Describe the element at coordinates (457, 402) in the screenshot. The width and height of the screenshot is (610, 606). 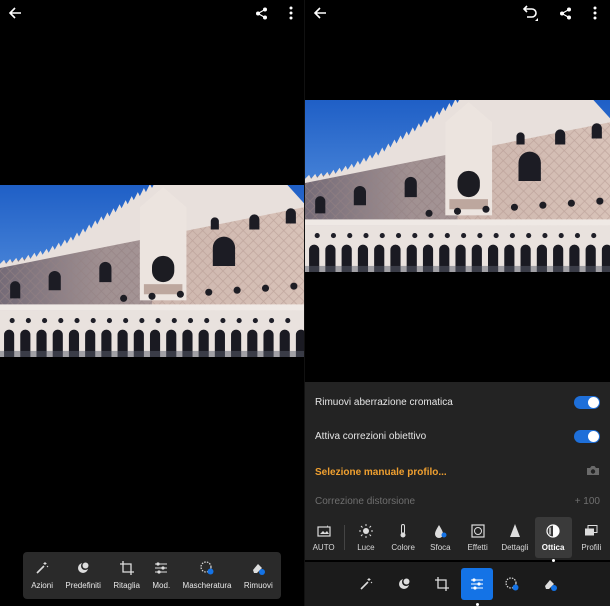
I see `chromatic-row: Rimuovi aberrazione cromatica` at that location.